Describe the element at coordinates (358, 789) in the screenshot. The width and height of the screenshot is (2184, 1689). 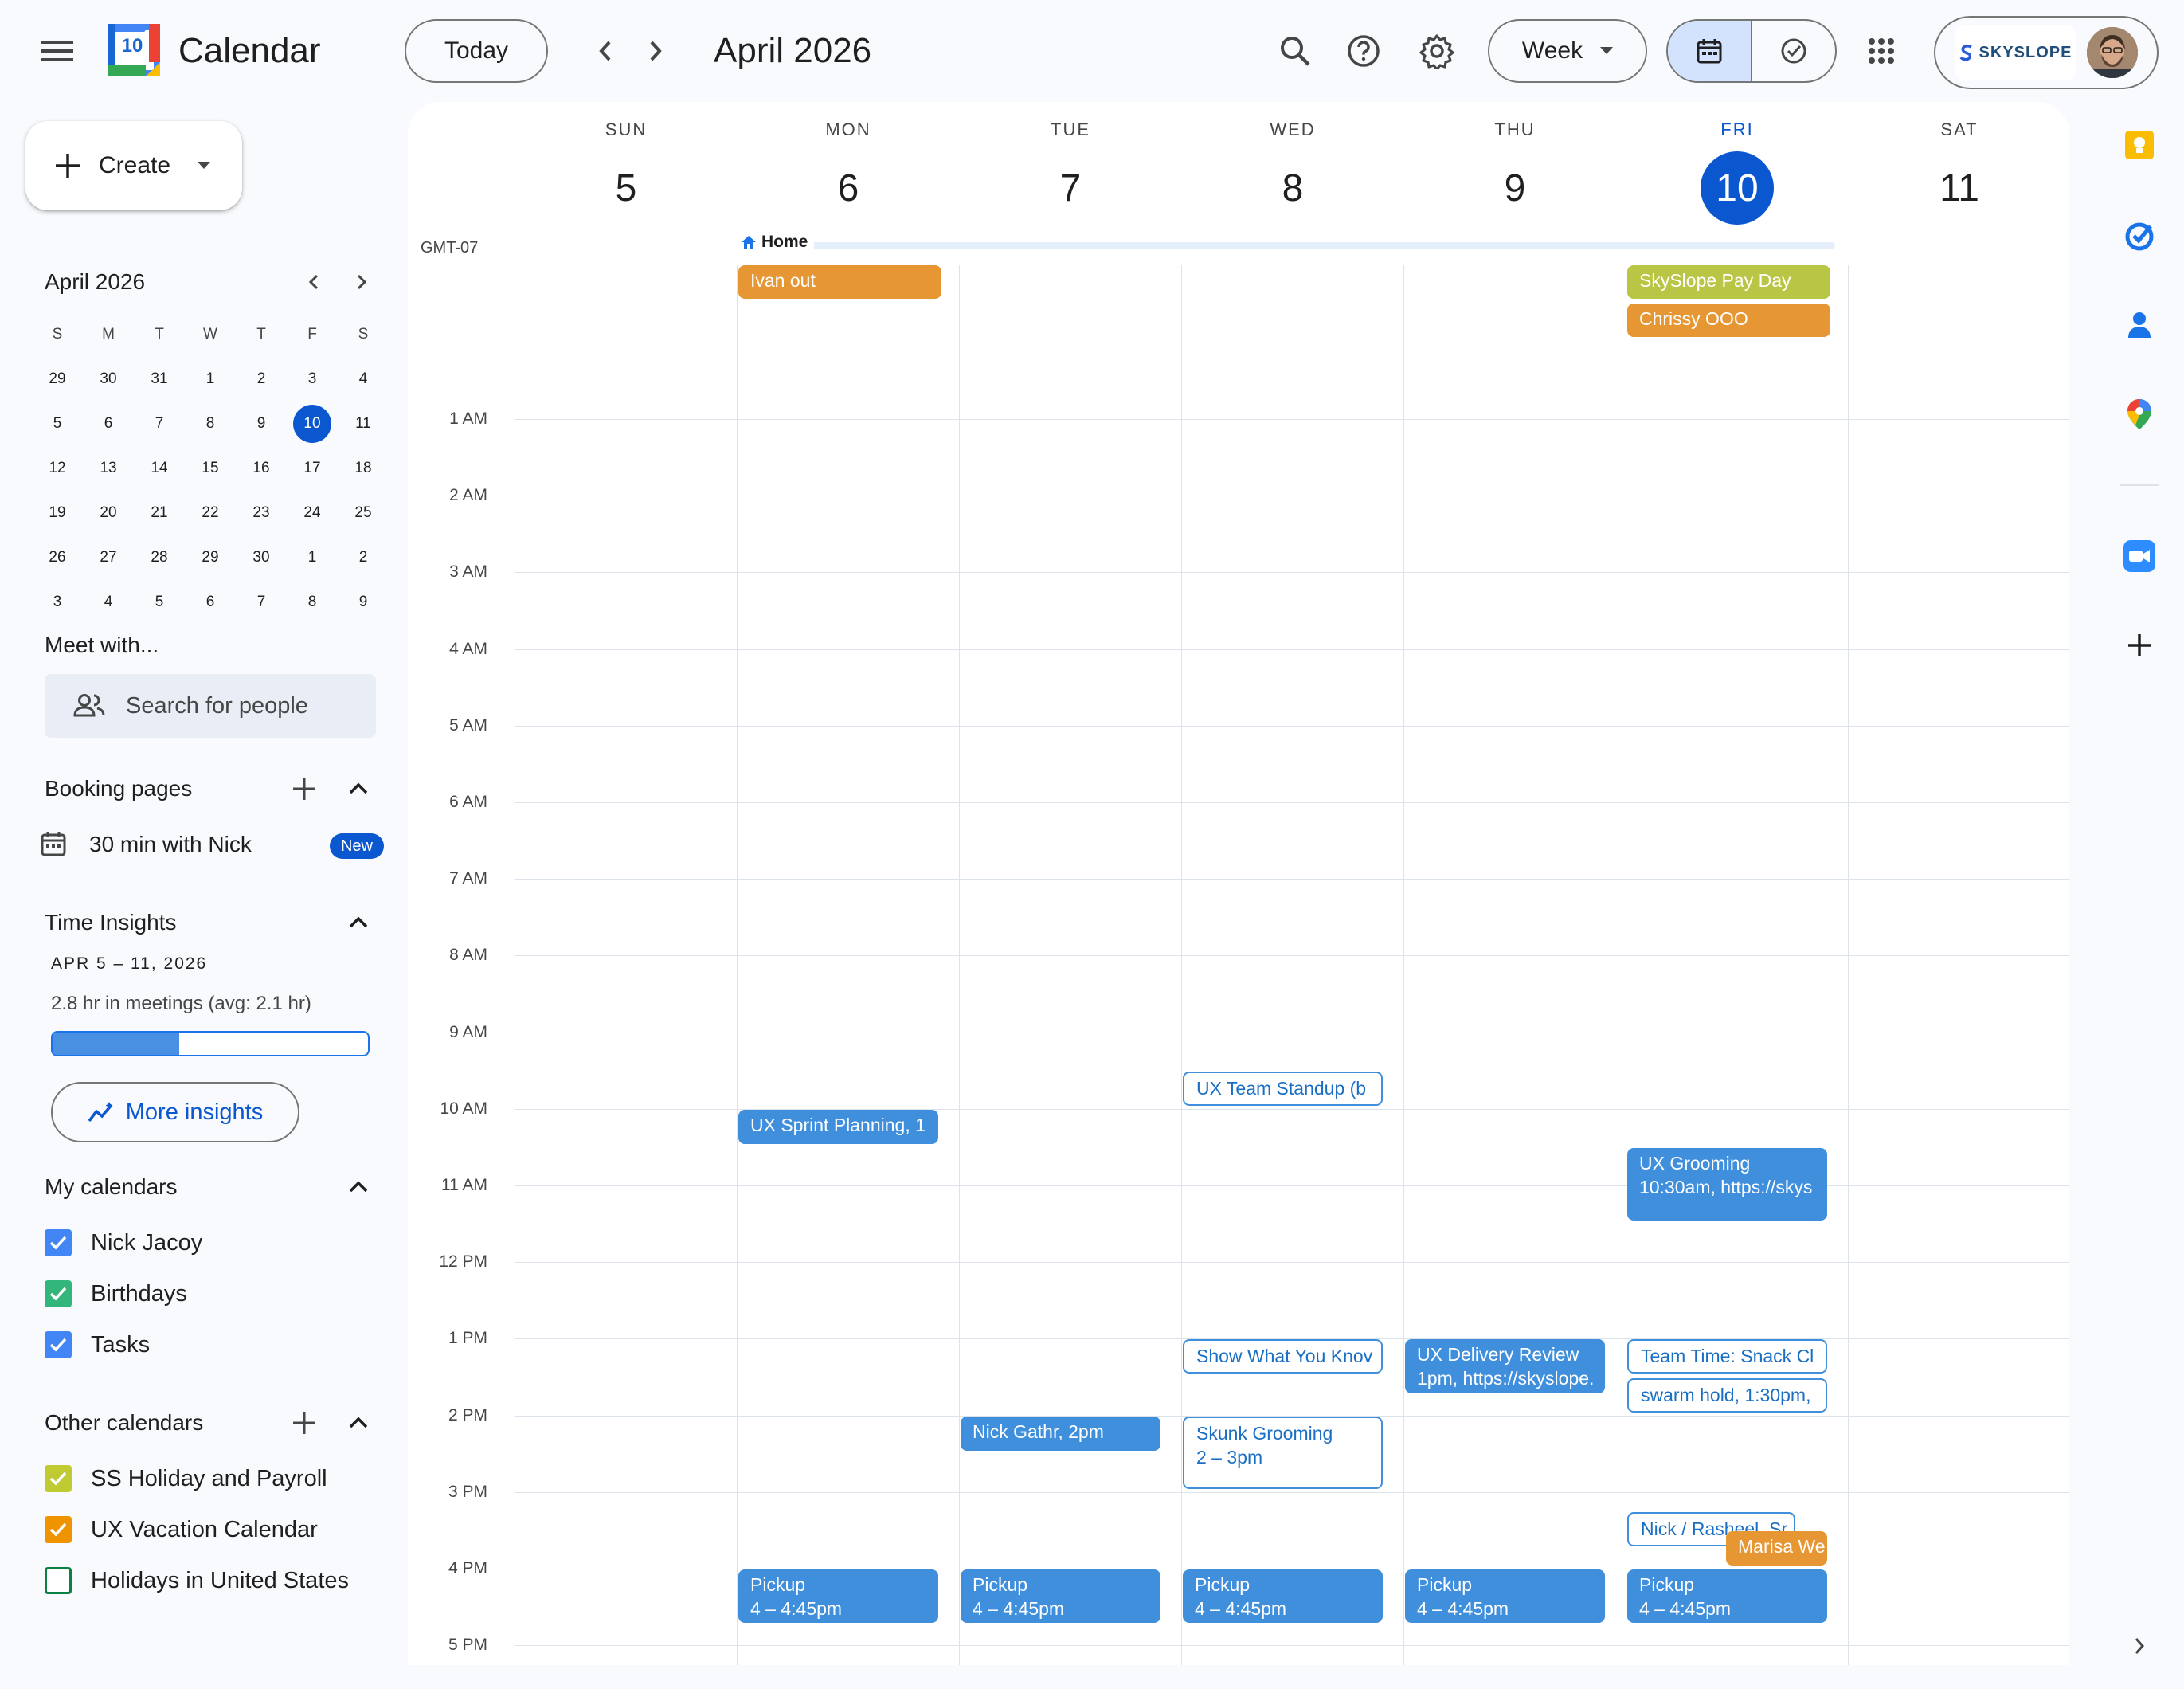
I see `collapse-booking-pages-button` at that location.